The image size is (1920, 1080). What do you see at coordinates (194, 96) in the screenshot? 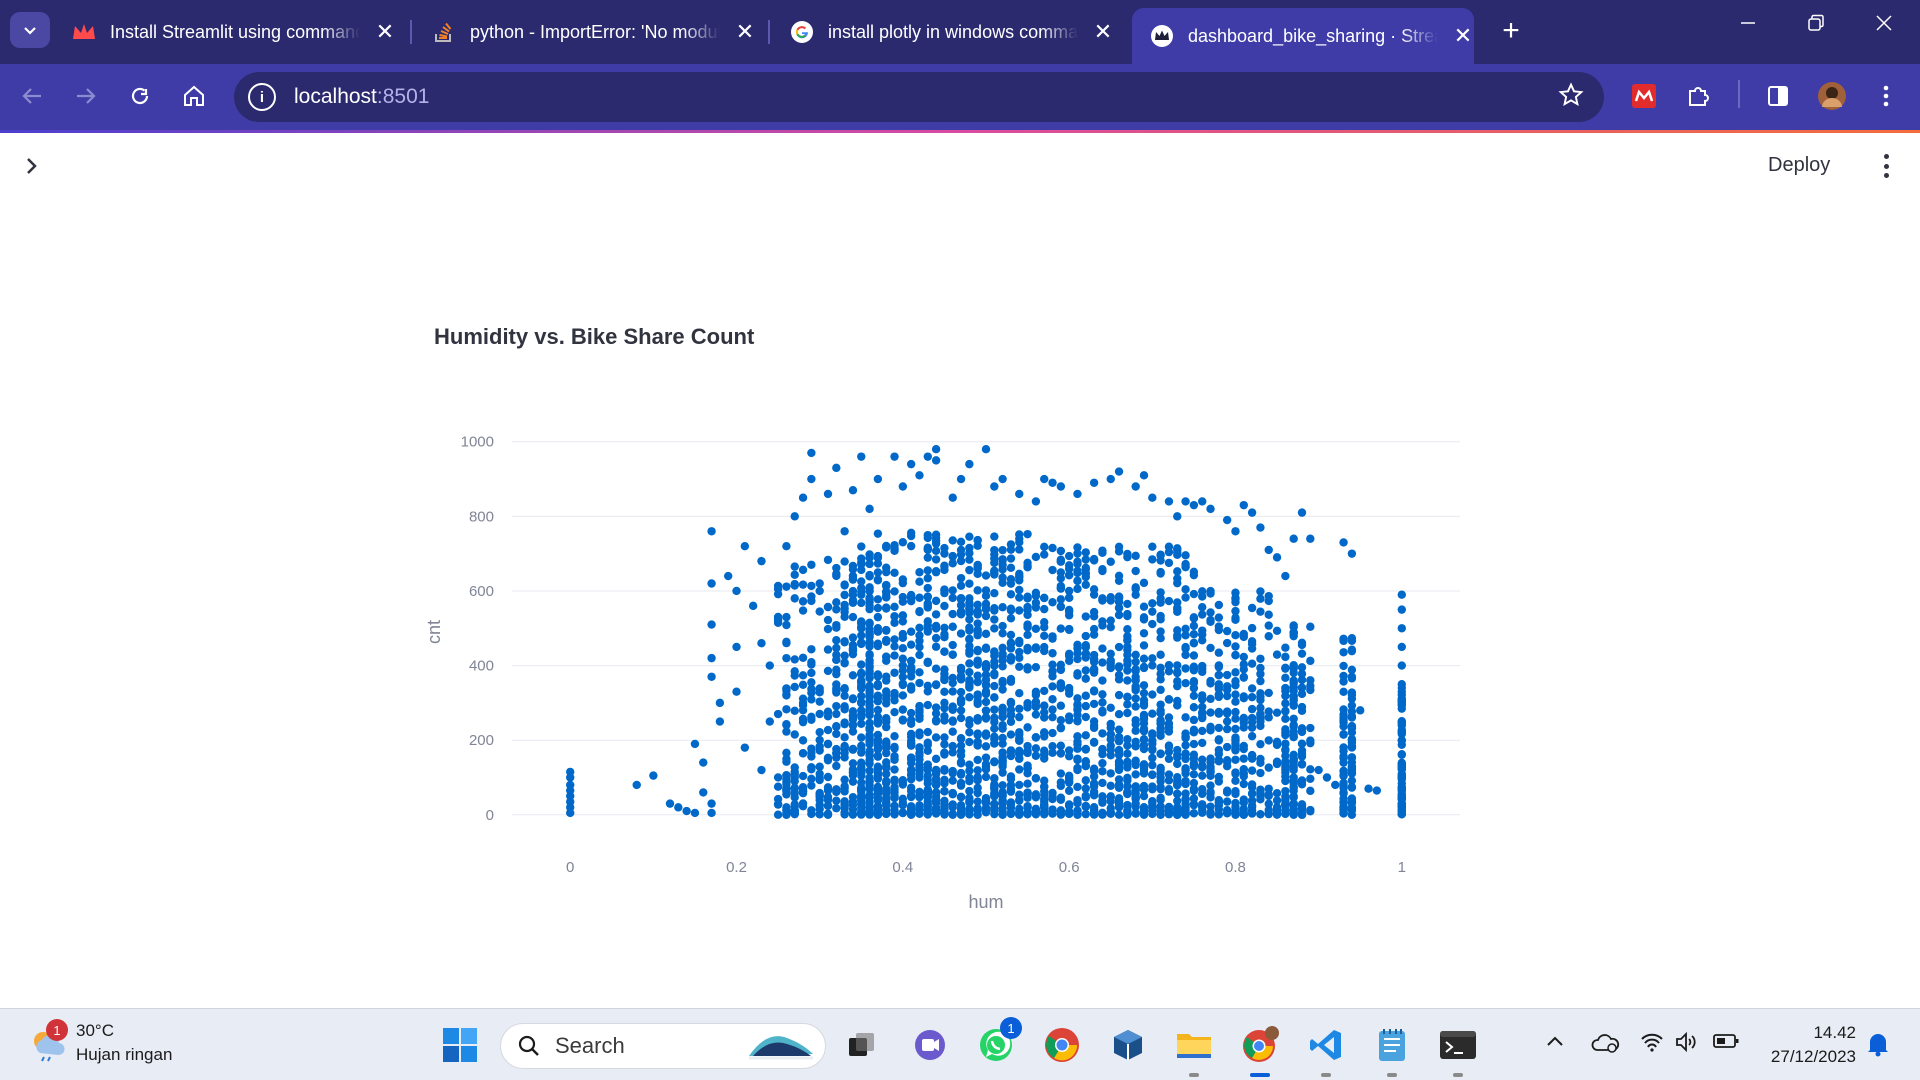
I see `home-button` at bounding box center [194, 96].